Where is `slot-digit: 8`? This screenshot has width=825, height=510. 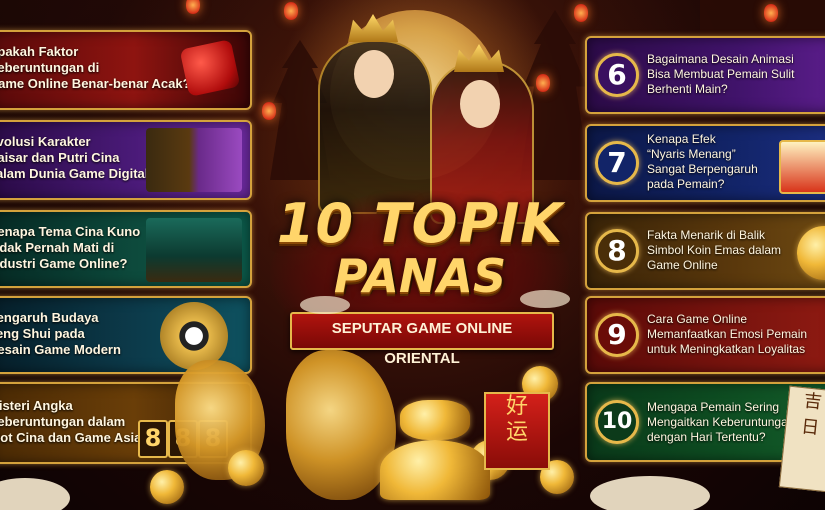 slot-digit: 8 is located at coordinates (153, 439).